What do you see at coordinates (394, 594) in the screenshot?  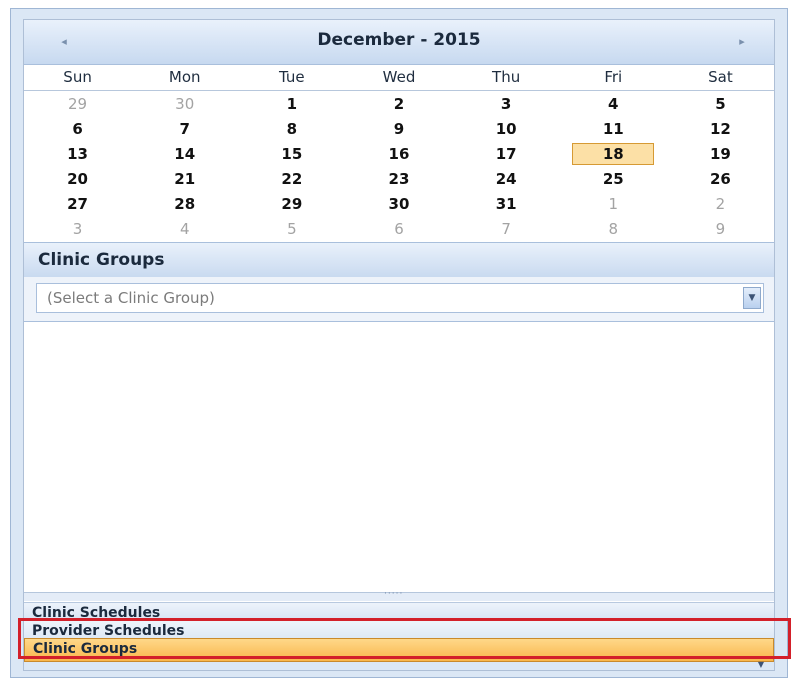 I see `grip-icon: ·····` at bounding box center [394, 594].